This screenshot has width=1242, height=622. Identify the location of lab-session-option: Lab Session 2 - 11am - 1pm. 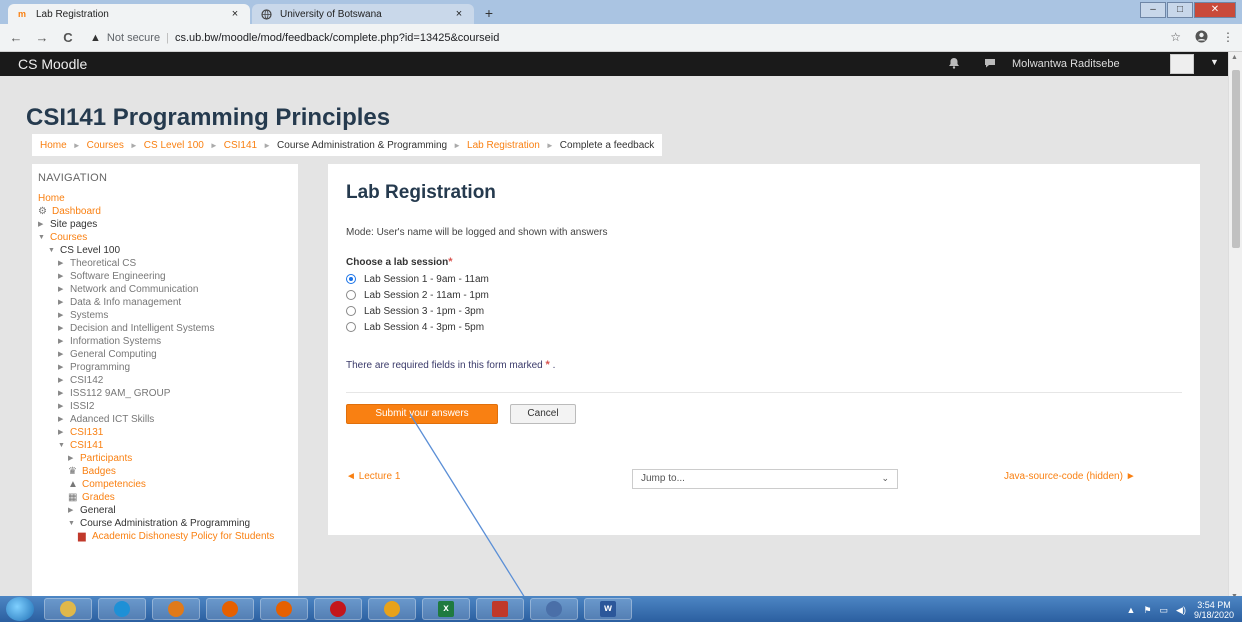
(417, 295).